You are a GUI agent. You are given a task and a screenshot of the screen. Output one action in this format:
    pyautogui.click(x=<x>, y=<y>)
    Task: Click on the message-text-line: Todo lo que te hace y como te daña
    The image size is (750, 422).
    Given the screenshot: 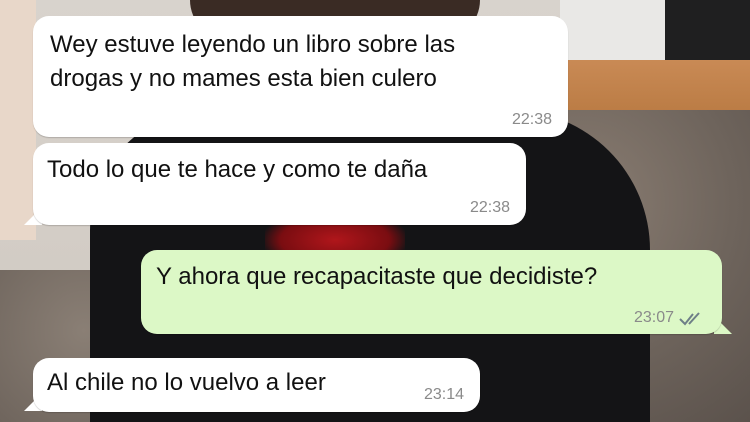 What is the action you would take?
    pyautogui.click(x=237, y=169)
    